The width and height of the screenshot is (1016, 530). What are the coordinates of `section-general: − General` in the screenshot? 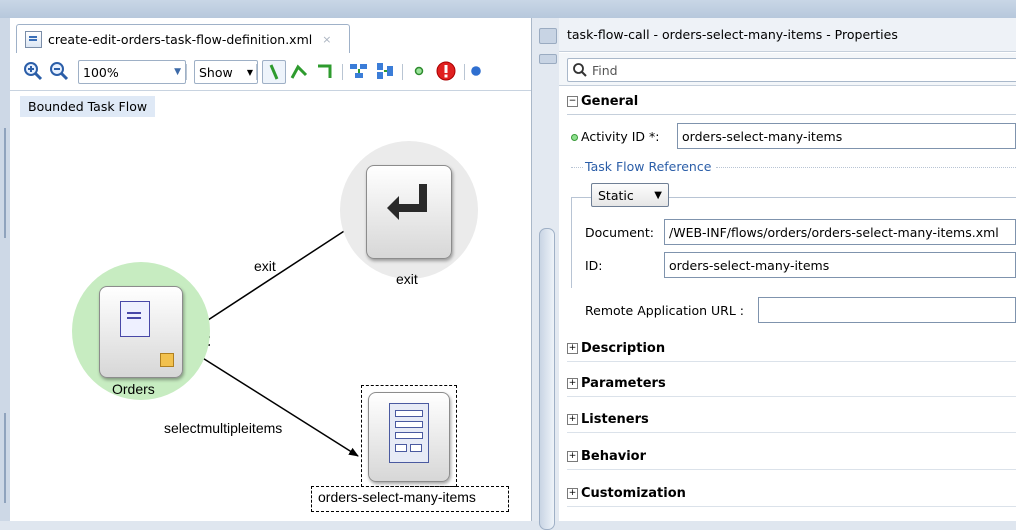 It's located at (602, 101).